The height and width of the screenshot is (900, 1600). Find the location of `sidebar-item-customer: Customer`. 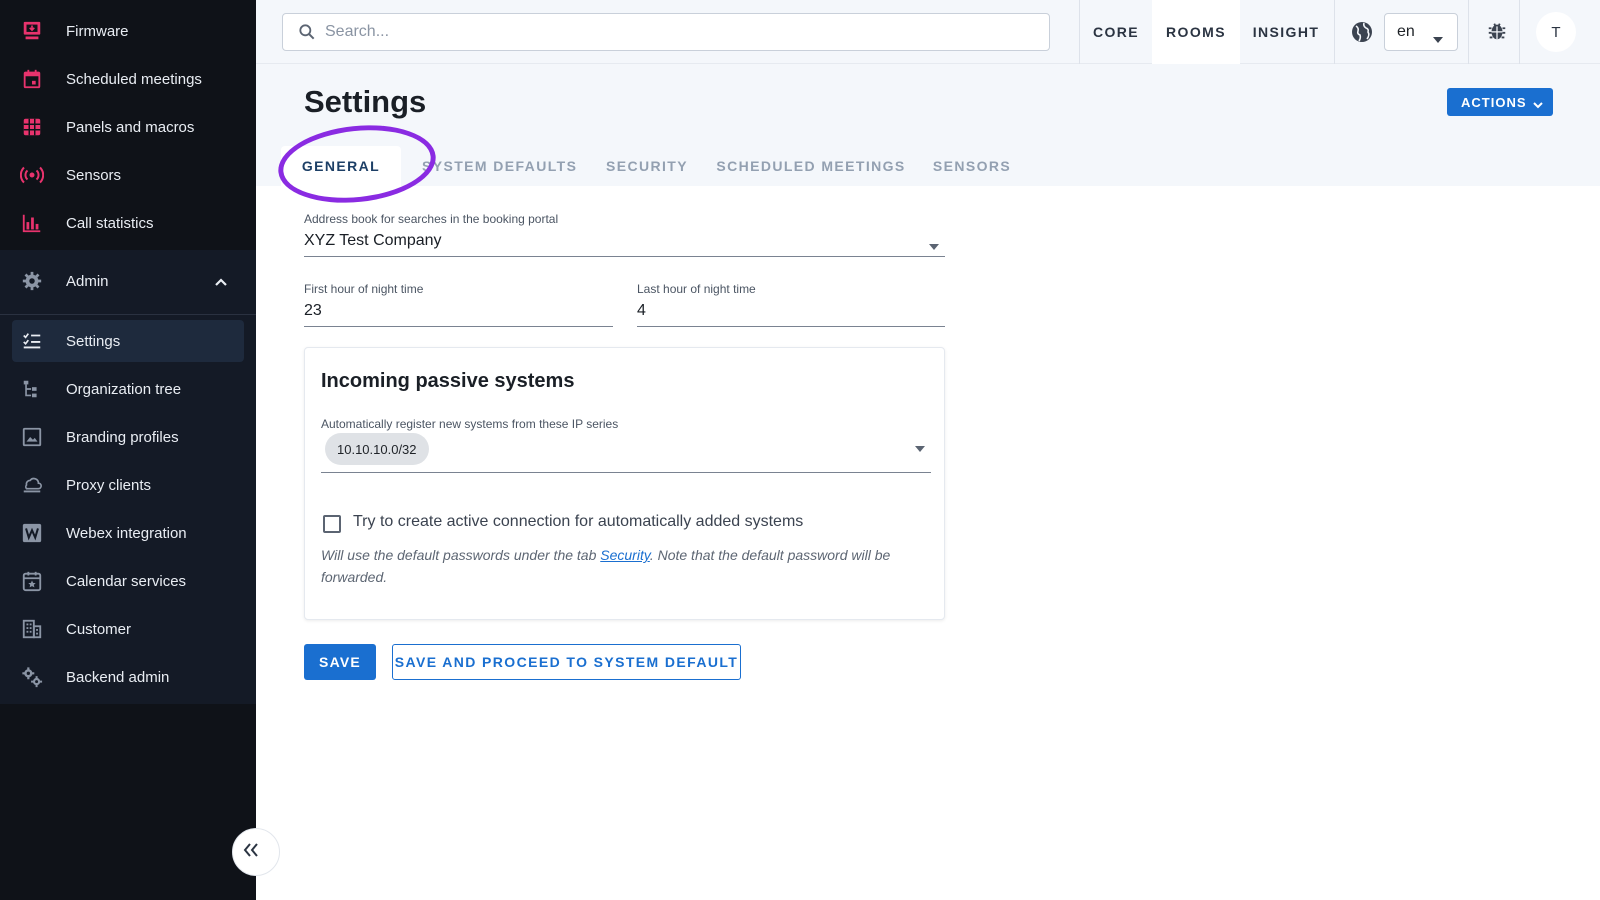

sidebar-item-customer: Customer is located at coordinates (128, 629).